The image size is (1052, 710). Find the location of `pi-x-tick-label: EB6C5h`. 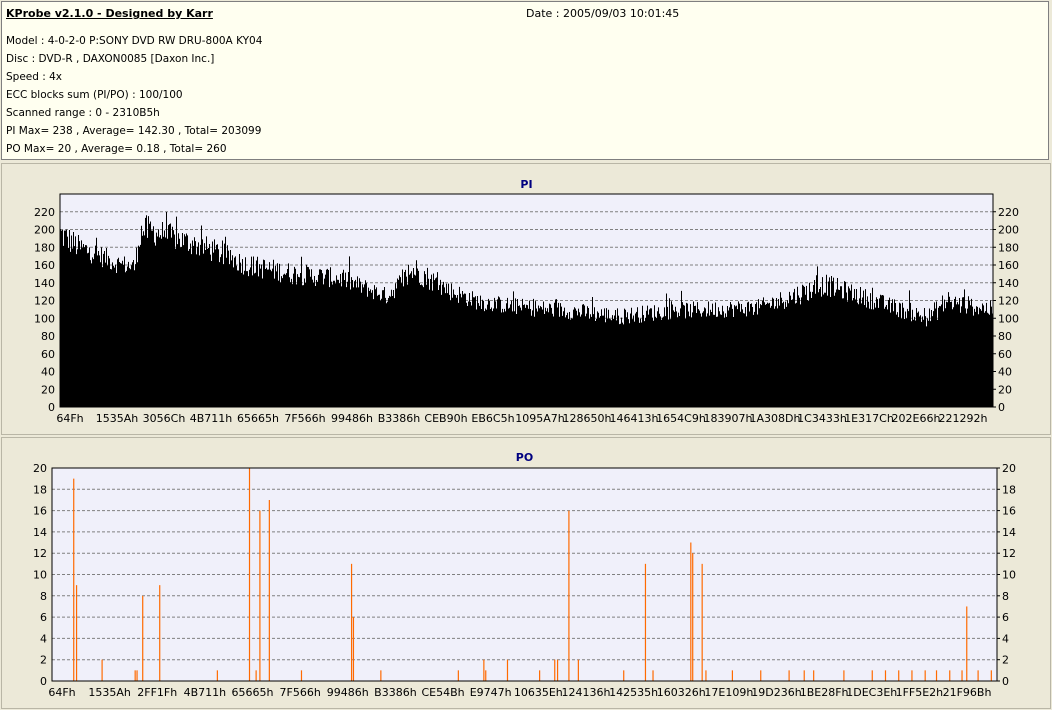

pi-x-tick-label: EB6C5h is located at coordinates (492, 418).